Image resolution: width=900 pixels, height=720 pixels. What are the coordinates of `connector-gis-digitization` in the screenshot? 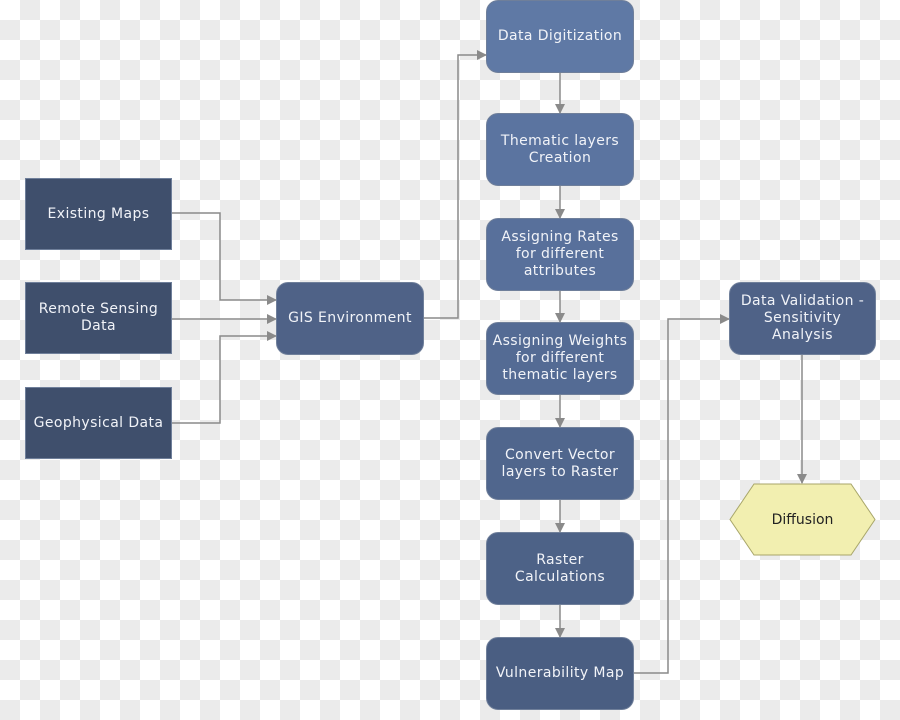 It's located at (455, 184).